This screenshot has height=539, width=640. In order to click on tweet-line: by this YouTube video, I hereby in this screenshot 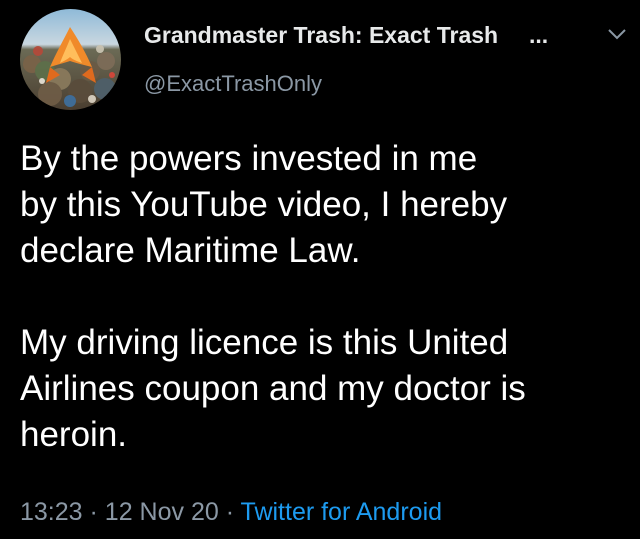, I will do `click(264, 204)`.